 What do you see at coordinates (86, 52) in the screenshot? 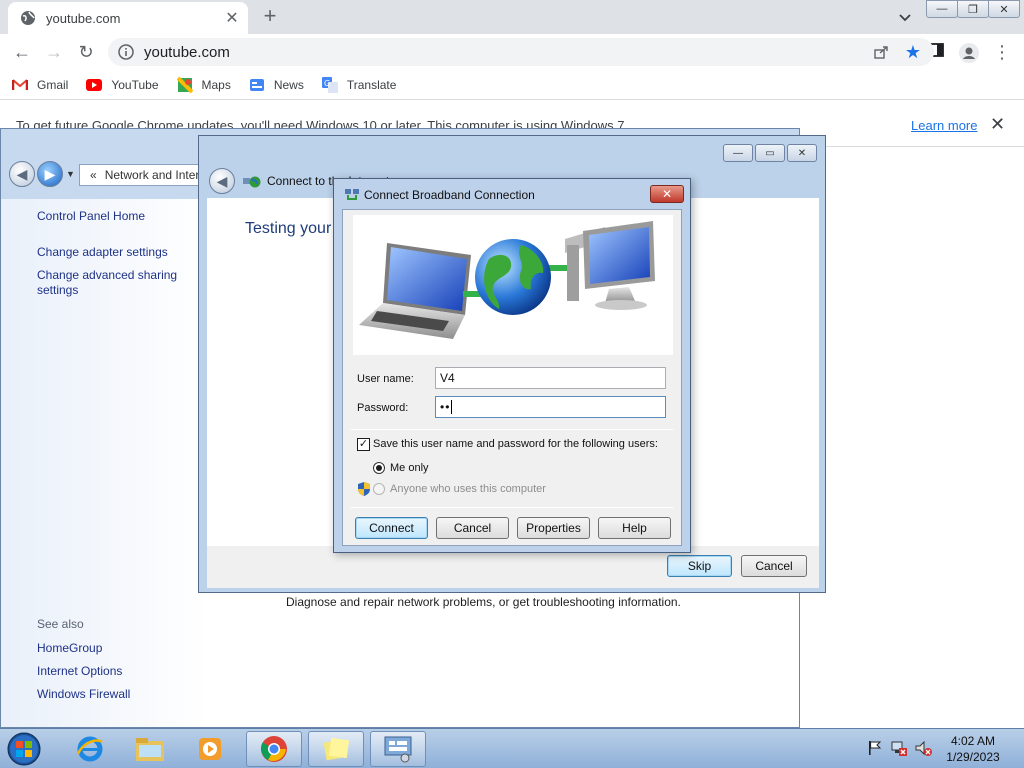
I see `reload-icon: ↻` at bounding box center [86, 52].